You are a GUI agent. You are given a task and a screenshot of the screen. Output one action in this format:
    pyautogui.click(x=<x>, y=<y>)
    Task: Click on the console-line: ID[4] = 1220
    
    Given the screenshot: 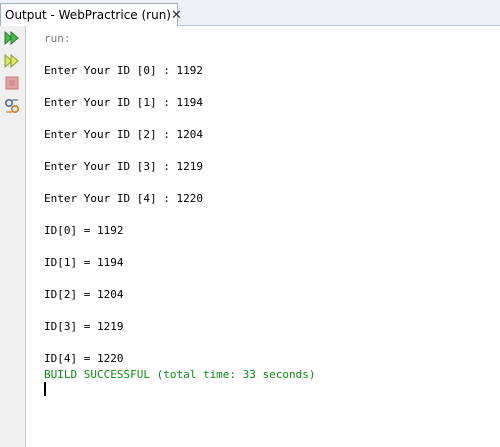 What is the action you would take?
    pyautogui.click(x=84, y=358)
    